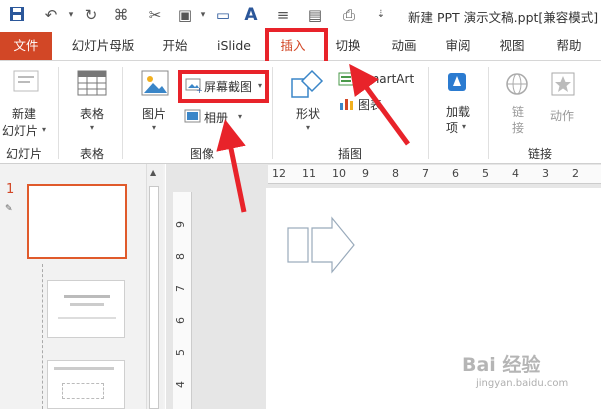  What do you see at coordinates (313, 138) in the screenshot?
I see `red-arrow-annotations` at bounding box center [313, 138].